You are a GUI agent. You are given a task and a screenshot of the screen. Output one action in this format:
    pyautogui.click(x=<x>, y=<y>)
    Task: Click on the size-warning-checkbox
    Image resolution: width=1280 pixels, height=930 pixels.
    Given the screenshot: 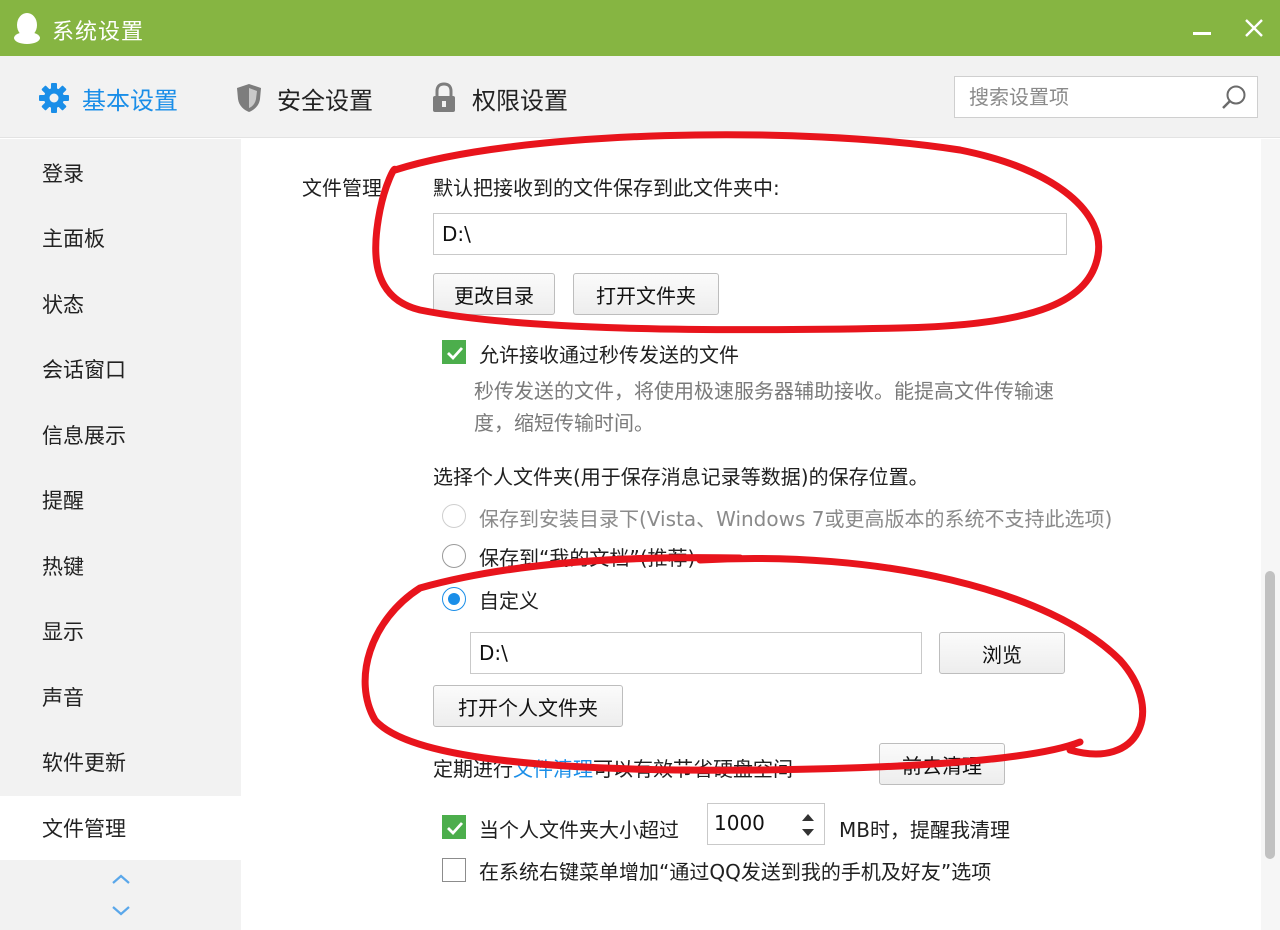 What is the action you would take?
    pyautogui.click(x=454, y=827)
    